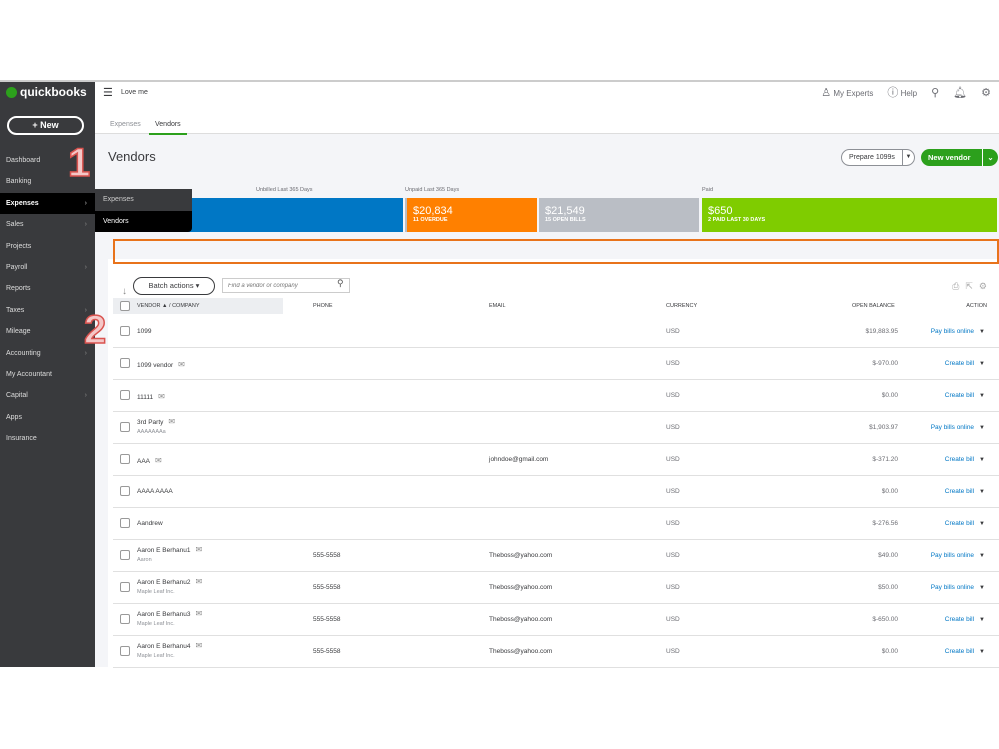  Describe the element at coordinates (556, 364) in the screenshot. I see `table-row: 1099 vendor ✉ USD $-970.00 Create bill ▼` at that location.